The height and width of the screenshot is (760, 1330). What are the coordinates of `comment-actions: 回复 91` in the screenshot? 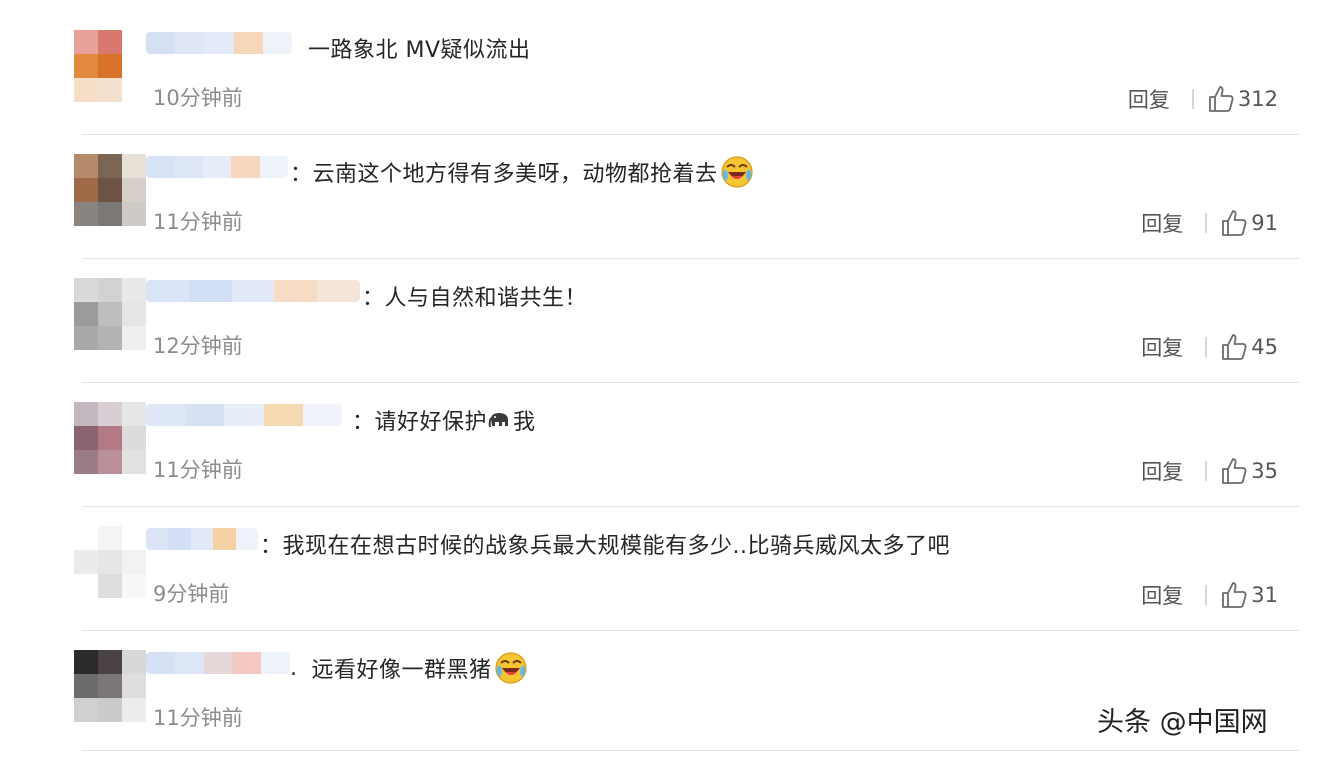 It's located at (1209, 223).